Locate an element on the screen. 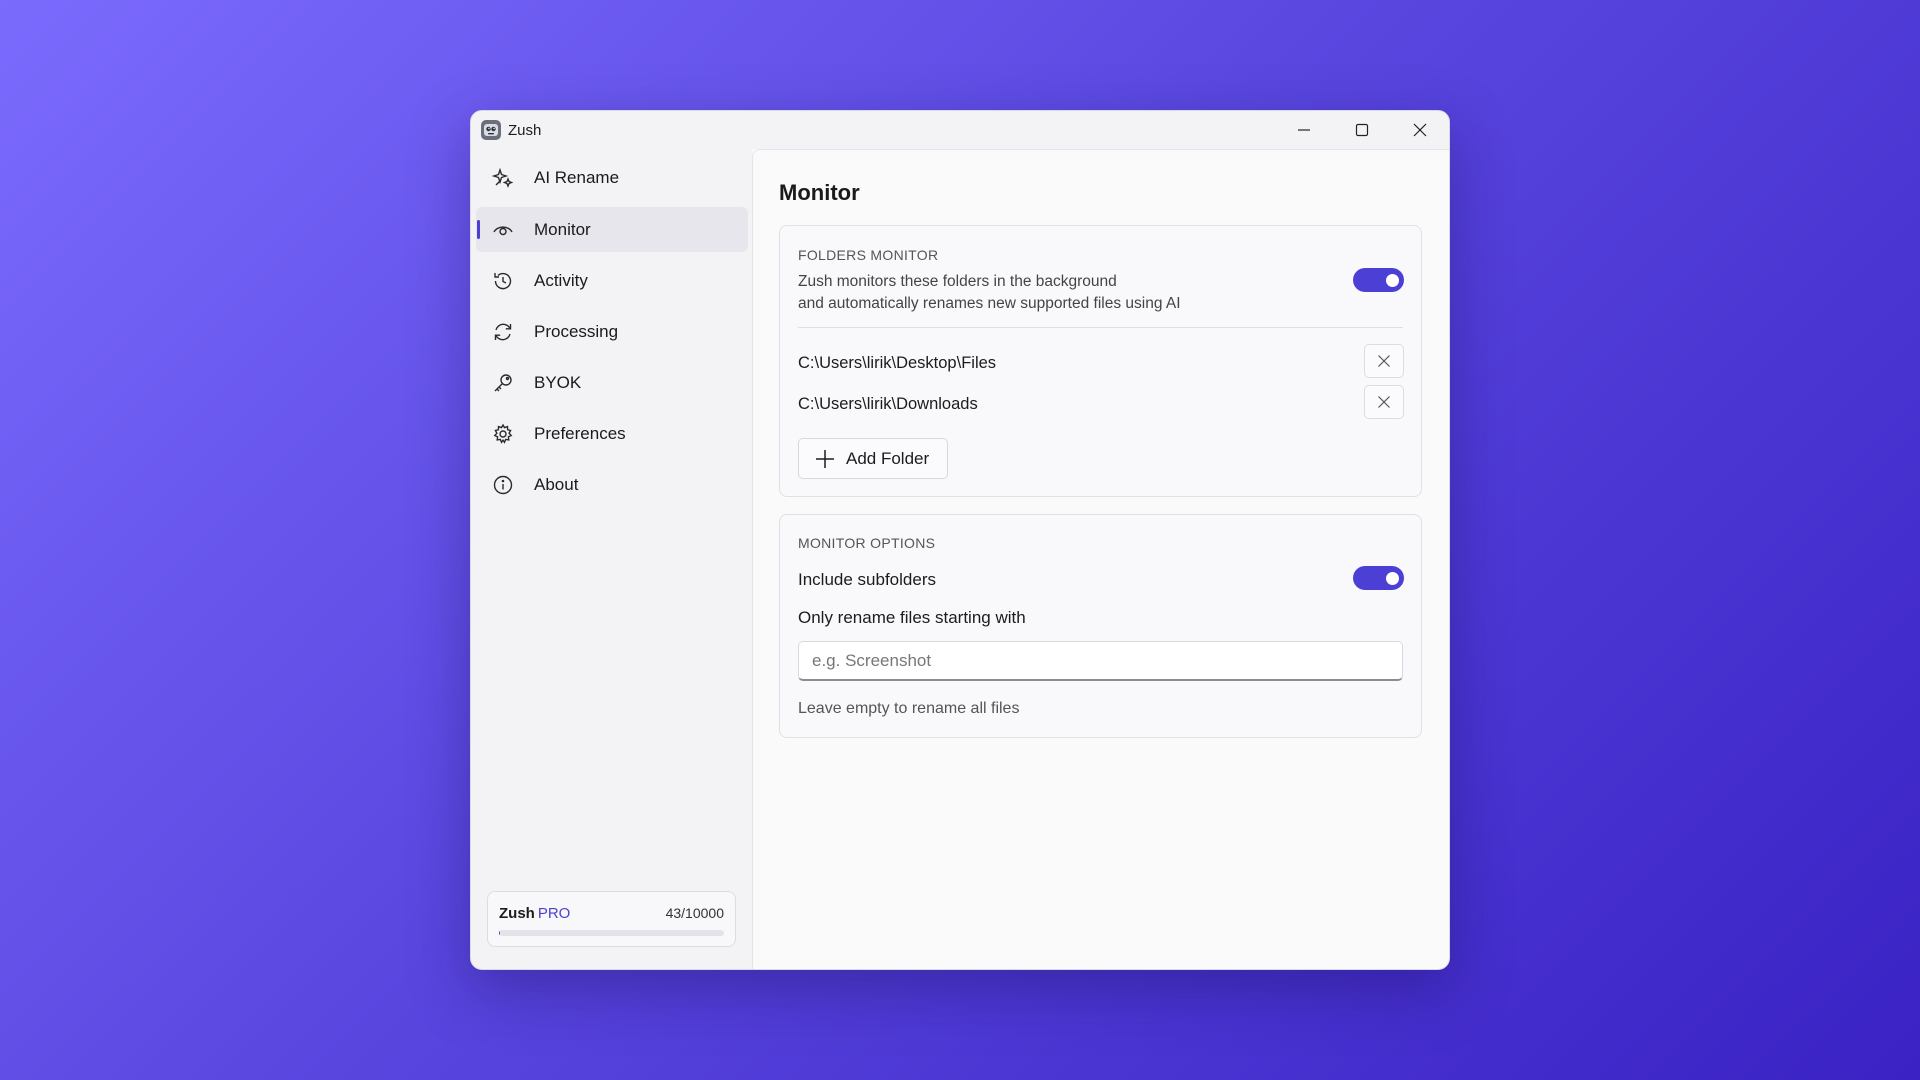 The image size is (1920, 1080). divider is located at coordinates (1100, 327).